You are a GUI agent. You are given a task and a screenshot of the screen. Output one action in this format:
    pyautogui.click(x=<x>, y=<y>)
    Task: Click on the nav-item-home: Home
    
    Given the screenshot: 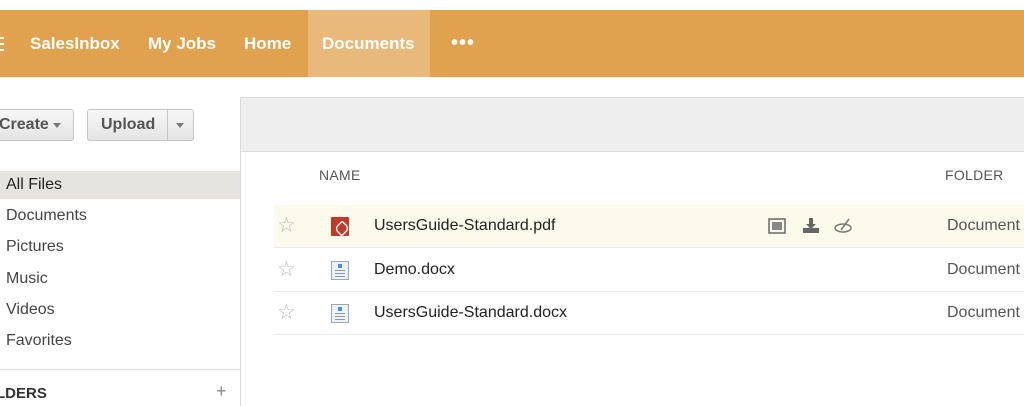 What is the action you would take?
    pyautogui.click(x=267, y=43)
    